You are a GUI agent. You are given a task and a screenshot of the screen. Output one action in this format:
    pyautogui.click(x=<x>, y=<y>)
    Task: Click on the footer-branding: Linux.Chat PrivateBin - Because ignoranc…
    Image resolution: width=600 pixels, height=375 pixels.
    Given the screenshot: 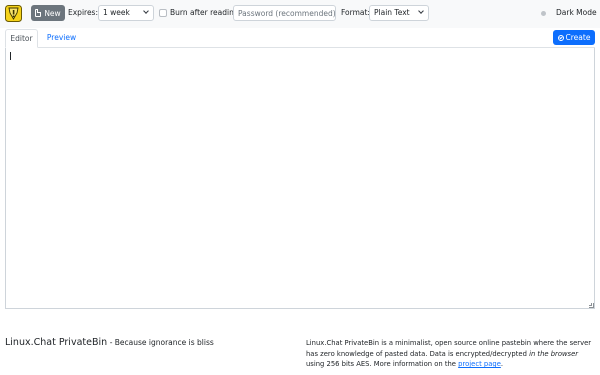 What is the action you would take?
    pyautogui.click(x=109, y=342)
    